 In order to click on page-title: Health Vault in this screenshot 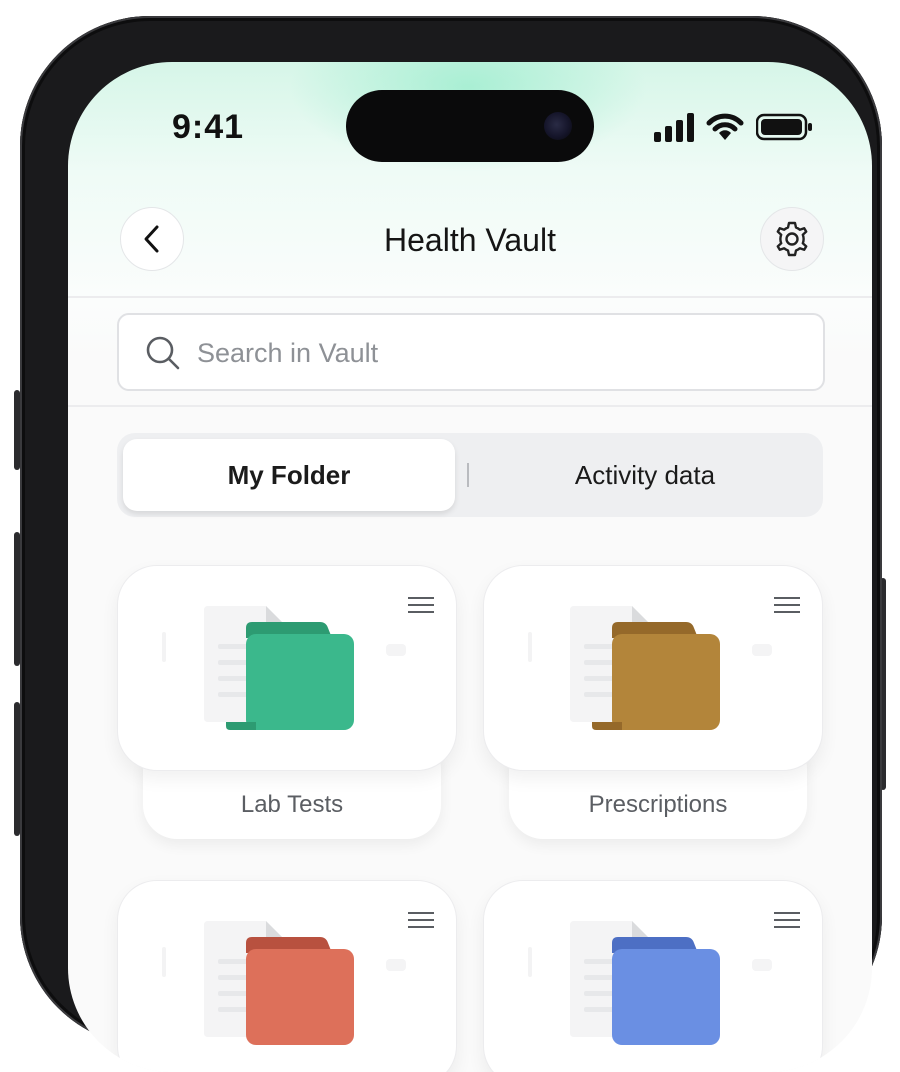, I will do `click(470, 240)`.